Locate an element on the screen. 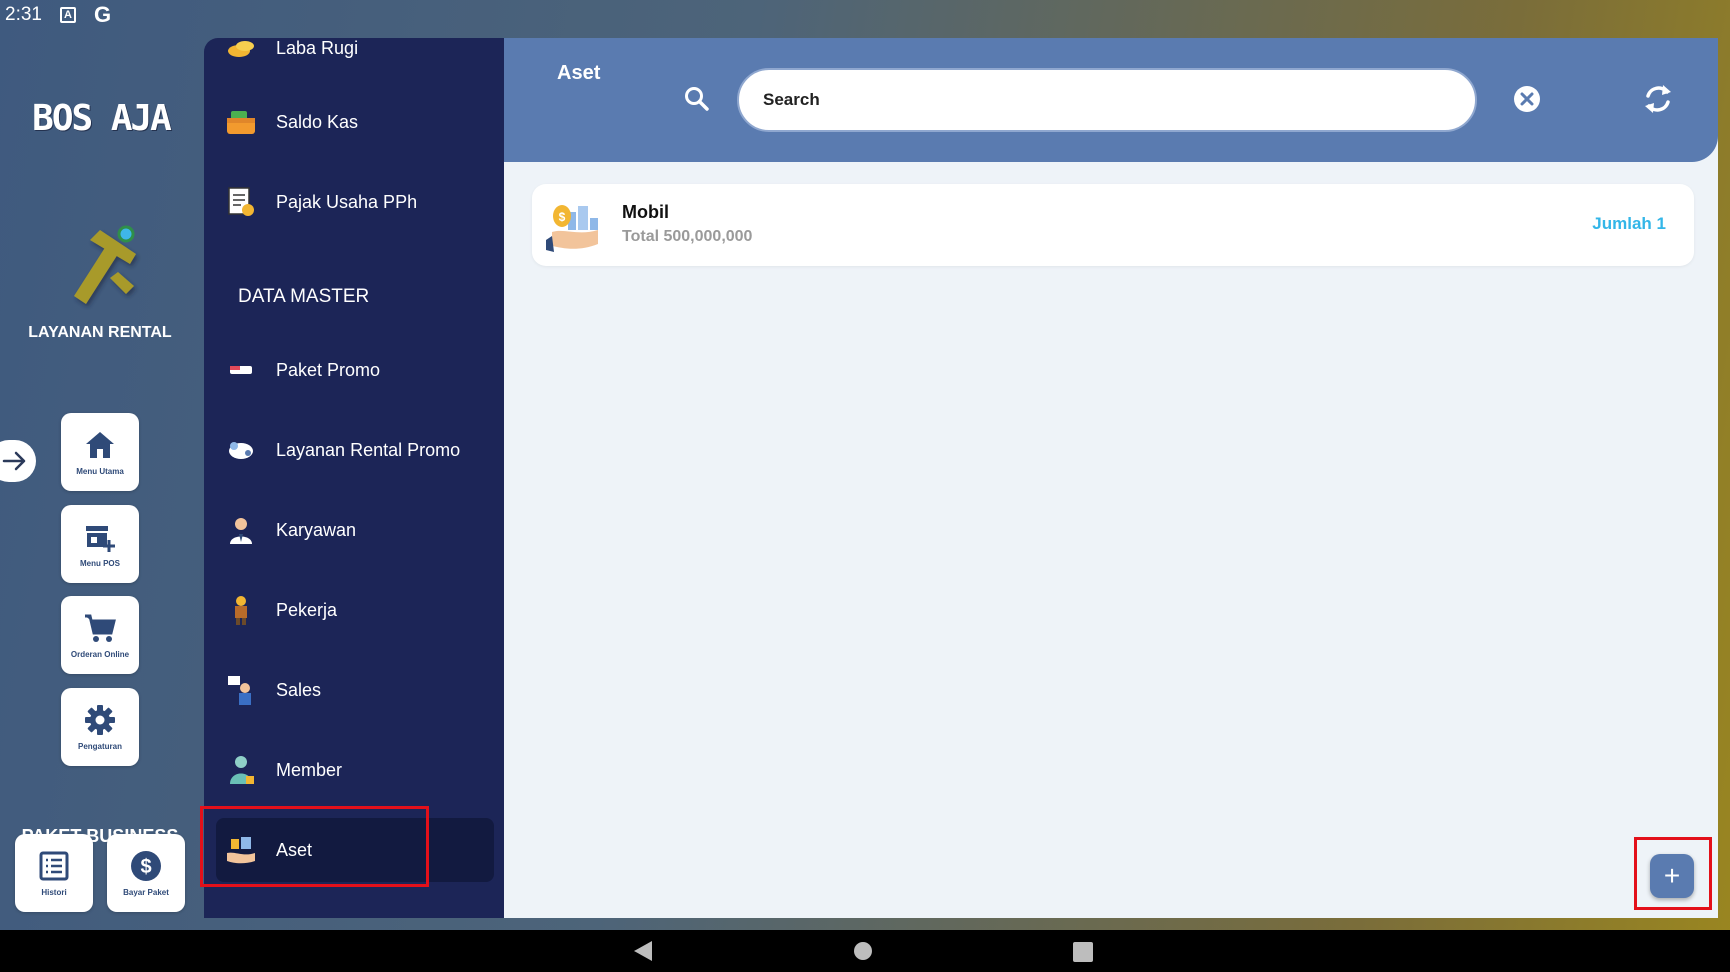 The width and height of the screenshot is (1730, 972). promo-cloud-icon is located at coordinates (241, 450).